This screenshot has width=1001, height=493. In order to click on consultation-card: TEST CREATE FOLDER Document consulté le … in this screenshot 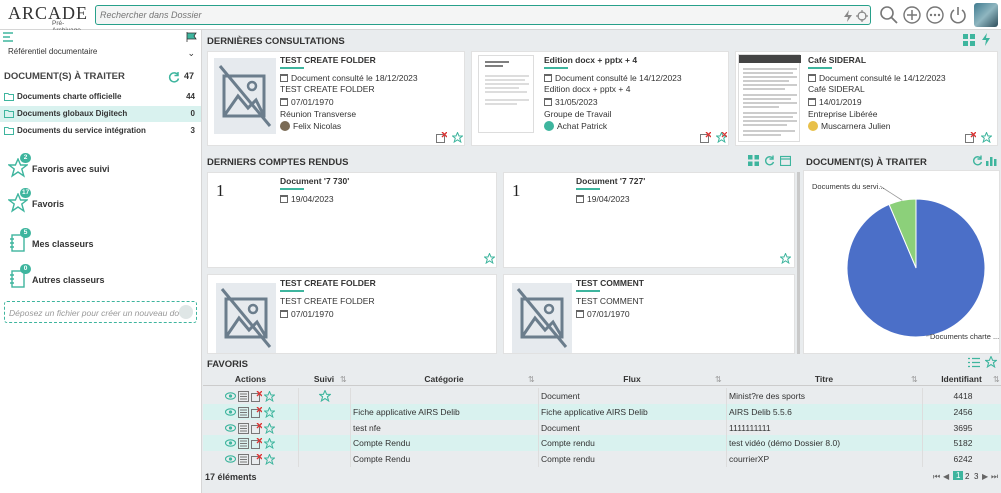, I will do `click(336, 98)`.